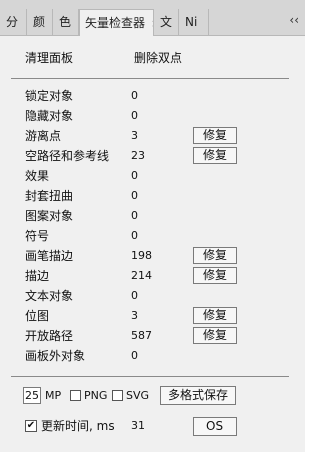 The image size is (320, 452). I want to click on inspection-row: 图案对象 0, so click(152, 216).